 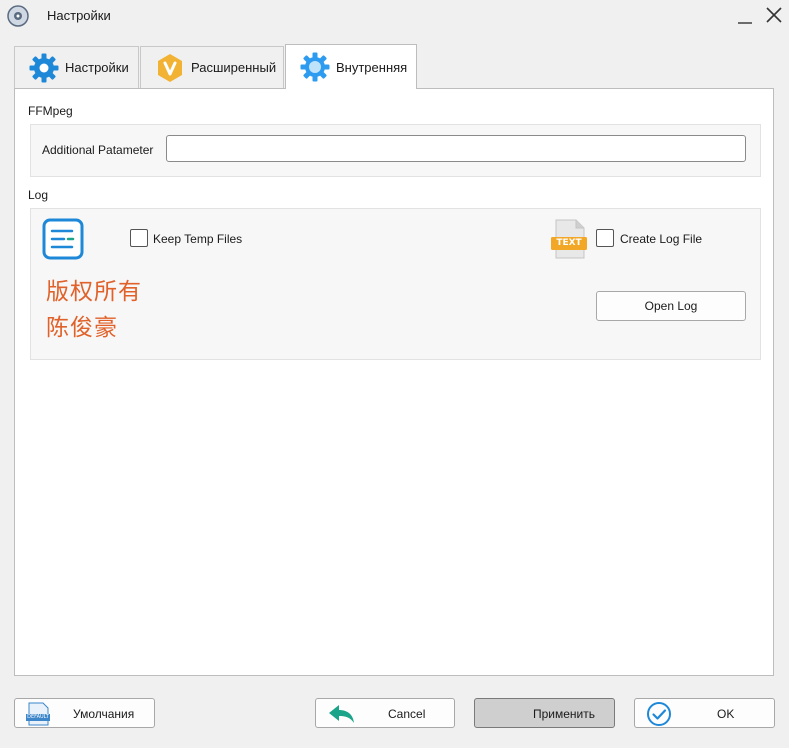 I want to click on tab-settings-label: Настройки, so click(x=97, y=67).